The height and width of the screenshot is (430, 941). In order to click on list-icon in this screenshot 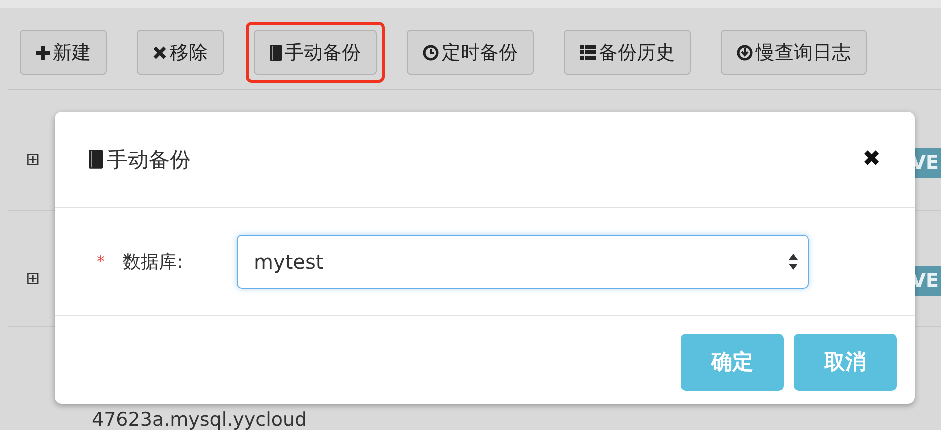, I will do `click(588, 52)`.